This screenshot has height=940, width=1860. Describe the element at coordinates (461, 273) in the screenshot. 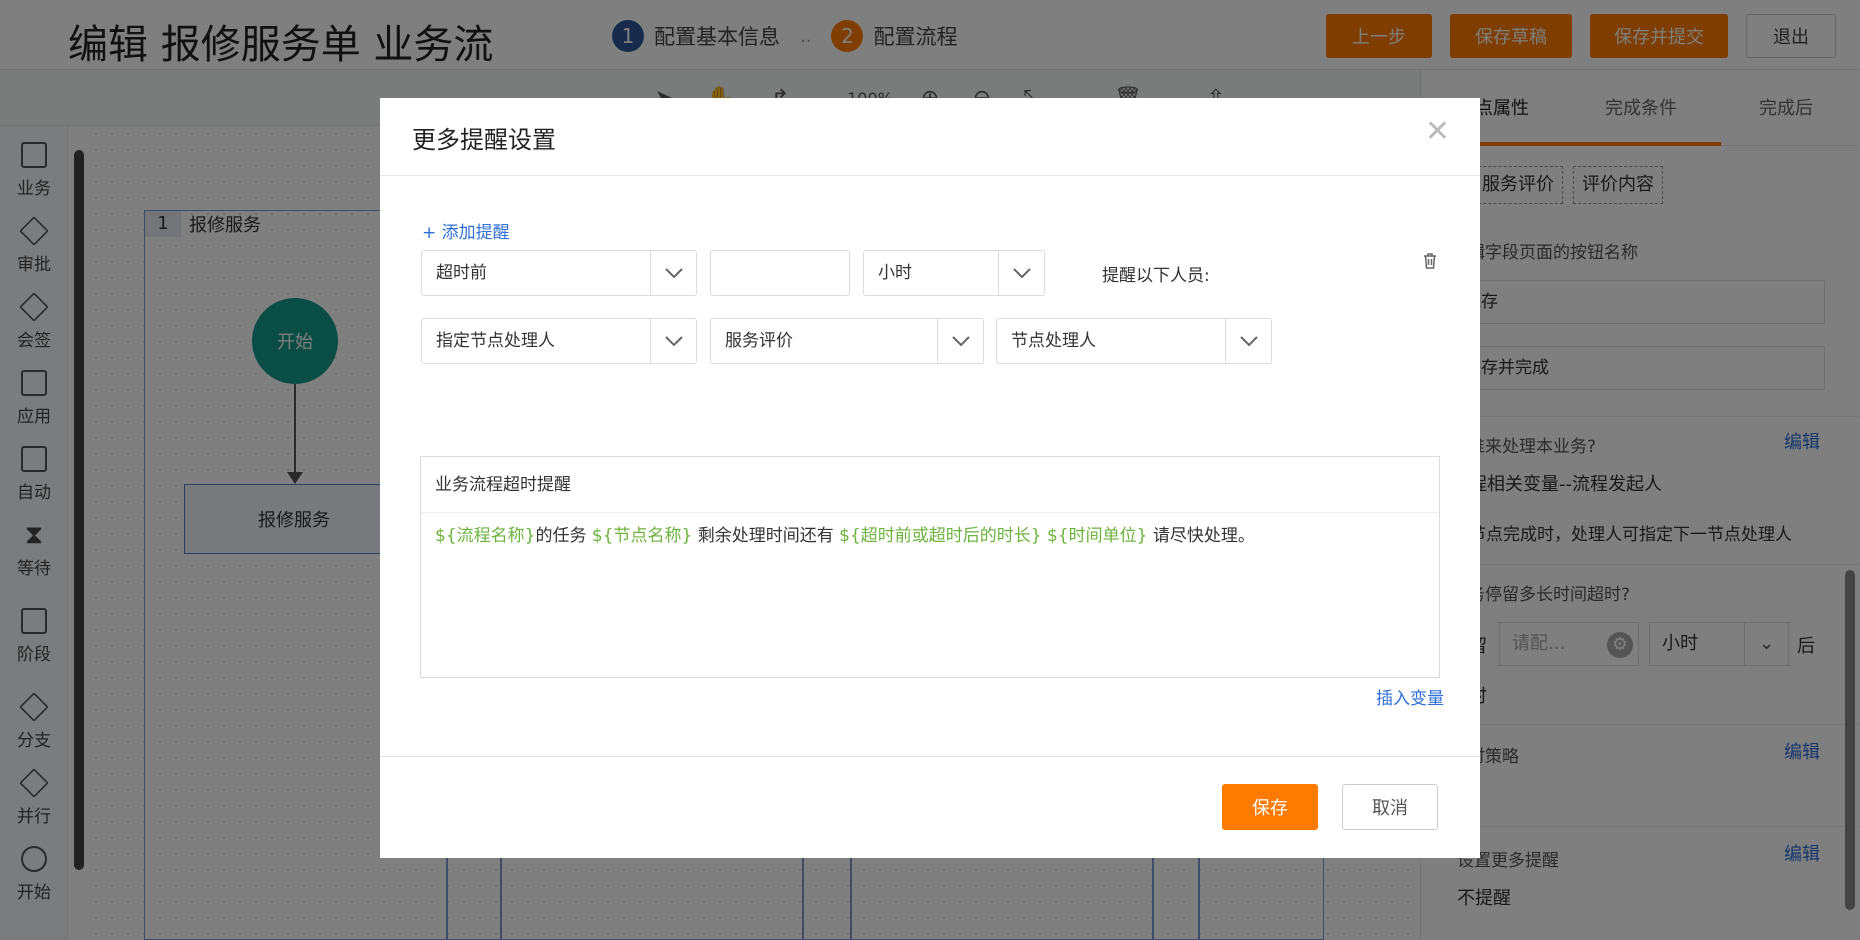

I see `timing-value: 超时前` at that location.